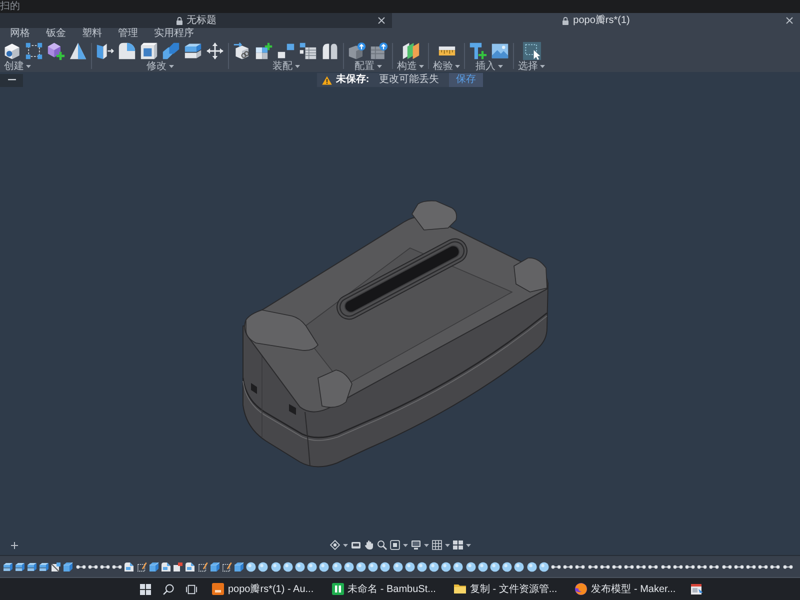  I want to click on shell-box-icon, so click(149, 51).